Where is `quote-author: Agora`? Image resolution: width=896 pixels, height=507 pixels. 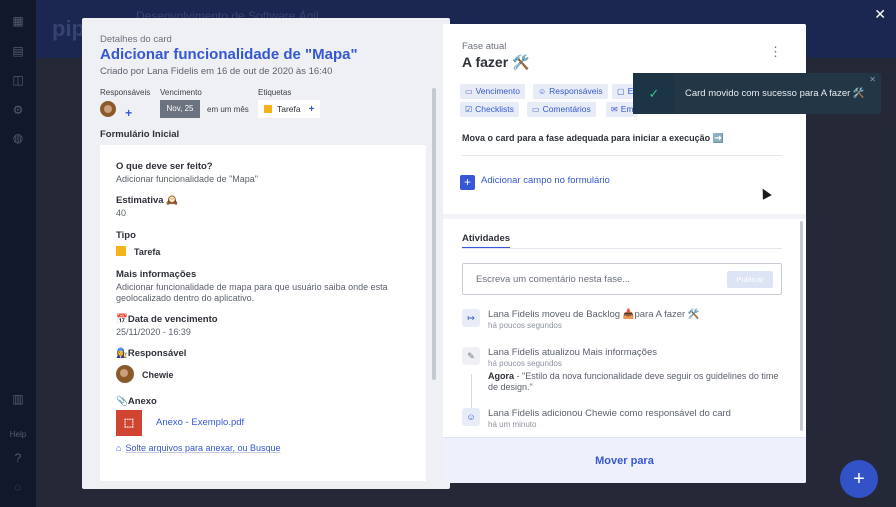 quote-author: Agora is located at coordinates (501, 376).